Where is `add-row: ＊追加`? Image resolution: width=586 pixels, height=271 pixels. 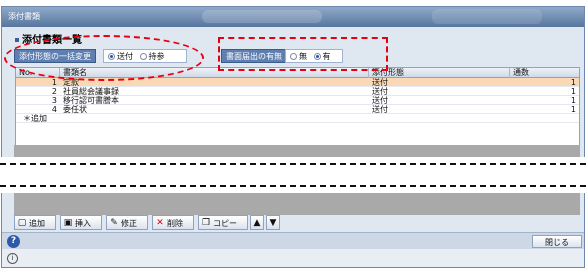
add-row: ＊追加 is located at coordinates (297, 118).